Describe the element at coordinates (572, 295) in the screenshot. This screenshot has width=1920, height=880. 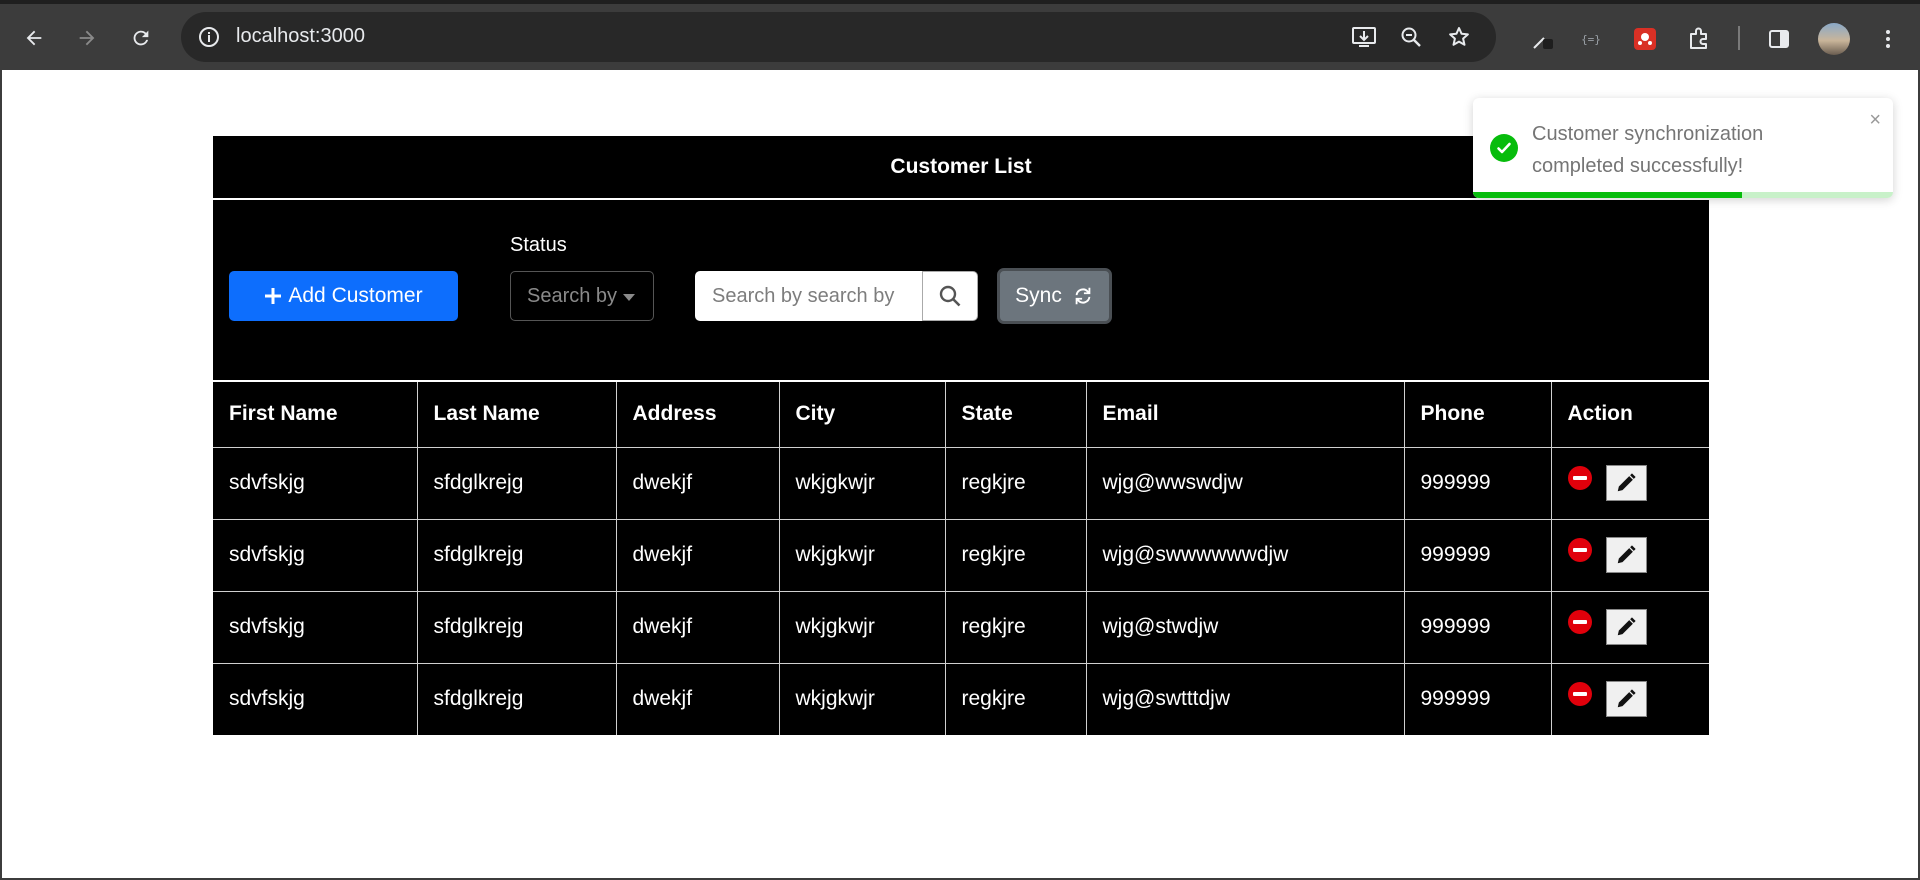
I see `status-dropdown-value: Search by` at that location.